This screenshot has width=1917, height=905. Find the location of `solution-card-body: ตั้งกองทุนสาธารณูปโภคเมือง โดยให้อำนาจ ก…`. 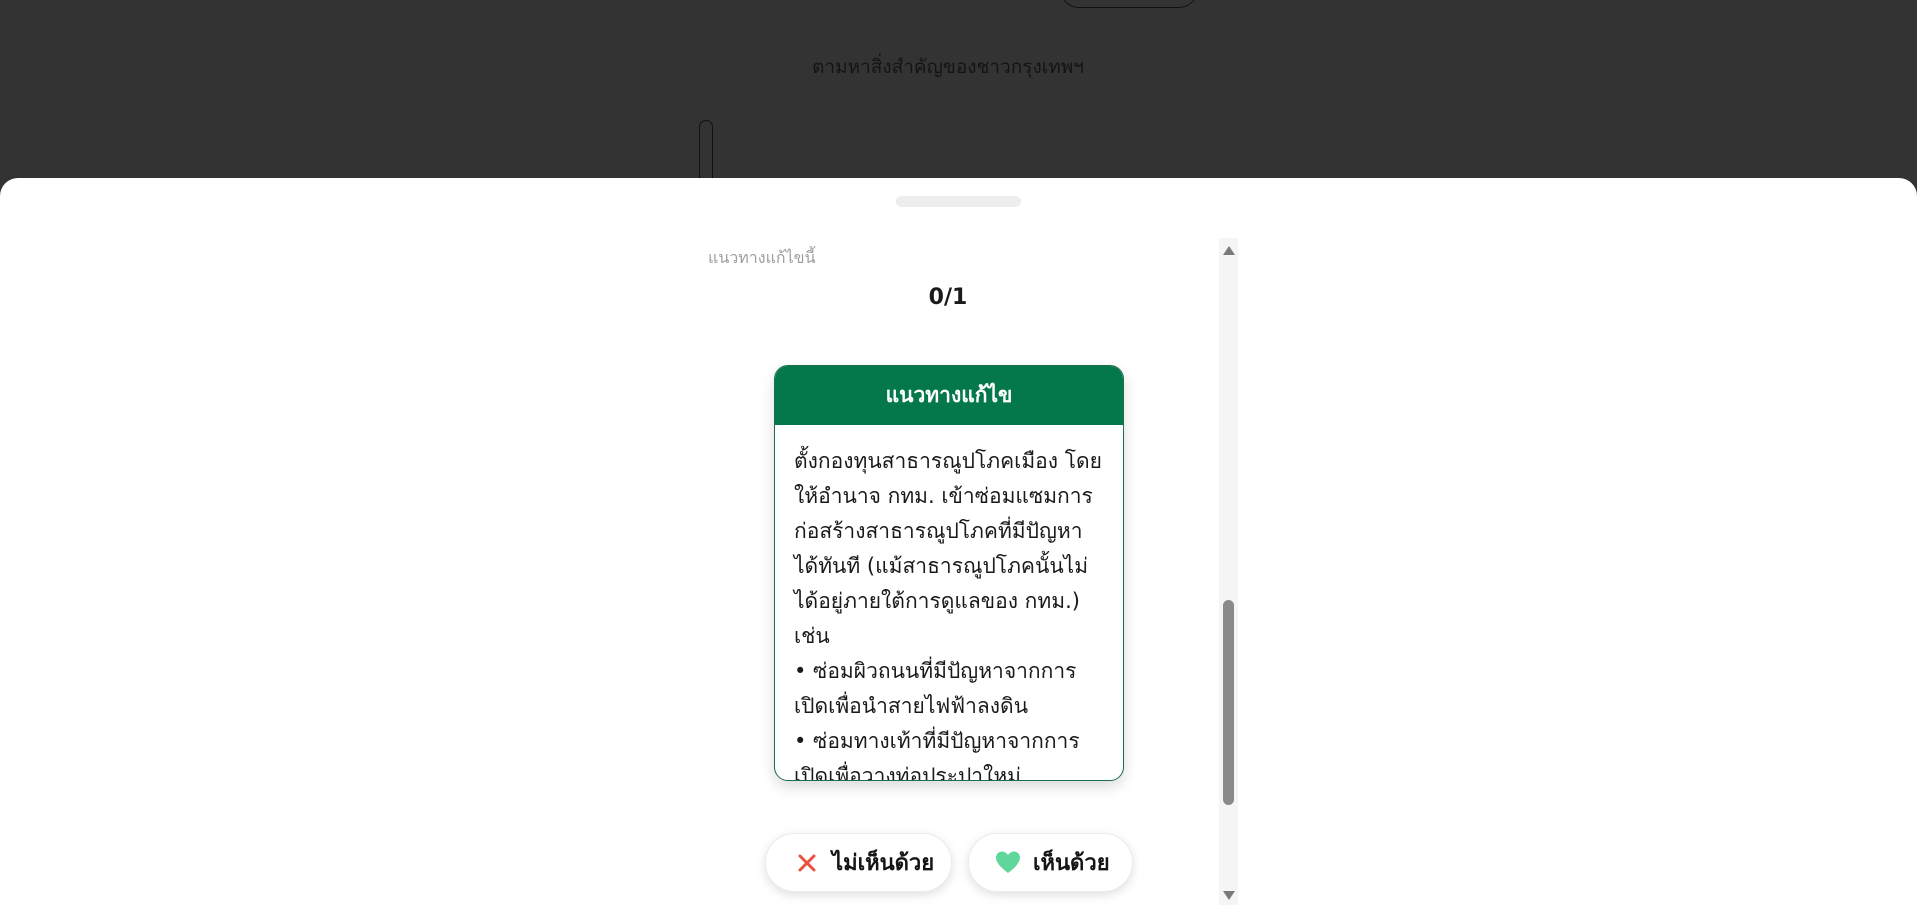

solution-card-body: ตั้งกองทุนสาธารณูปโภคเมือง โดยให้อำนาจ ก… is located at coordinates (949, 603).